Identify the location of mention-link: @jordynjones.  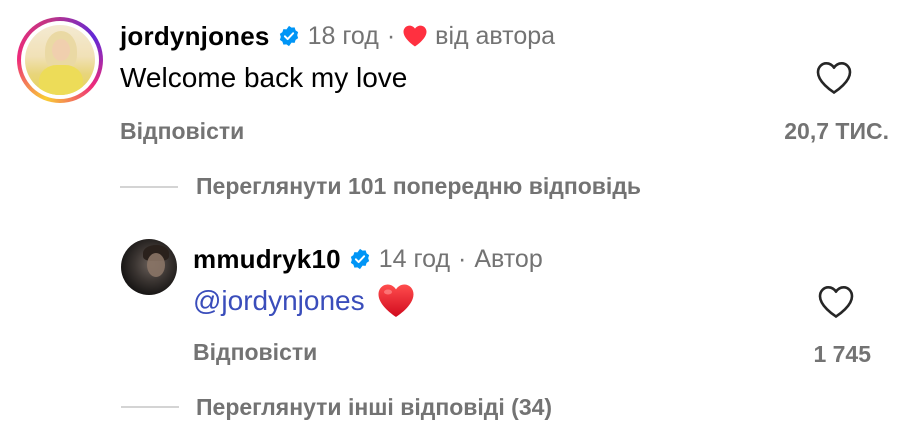
(279, 301).